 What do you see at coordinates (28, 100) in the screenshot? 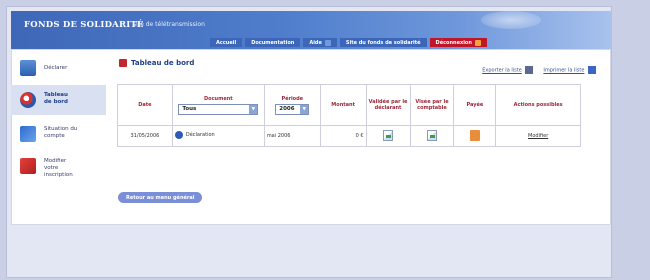
I see `dashboard-icon` at bounding box center [28, 100].